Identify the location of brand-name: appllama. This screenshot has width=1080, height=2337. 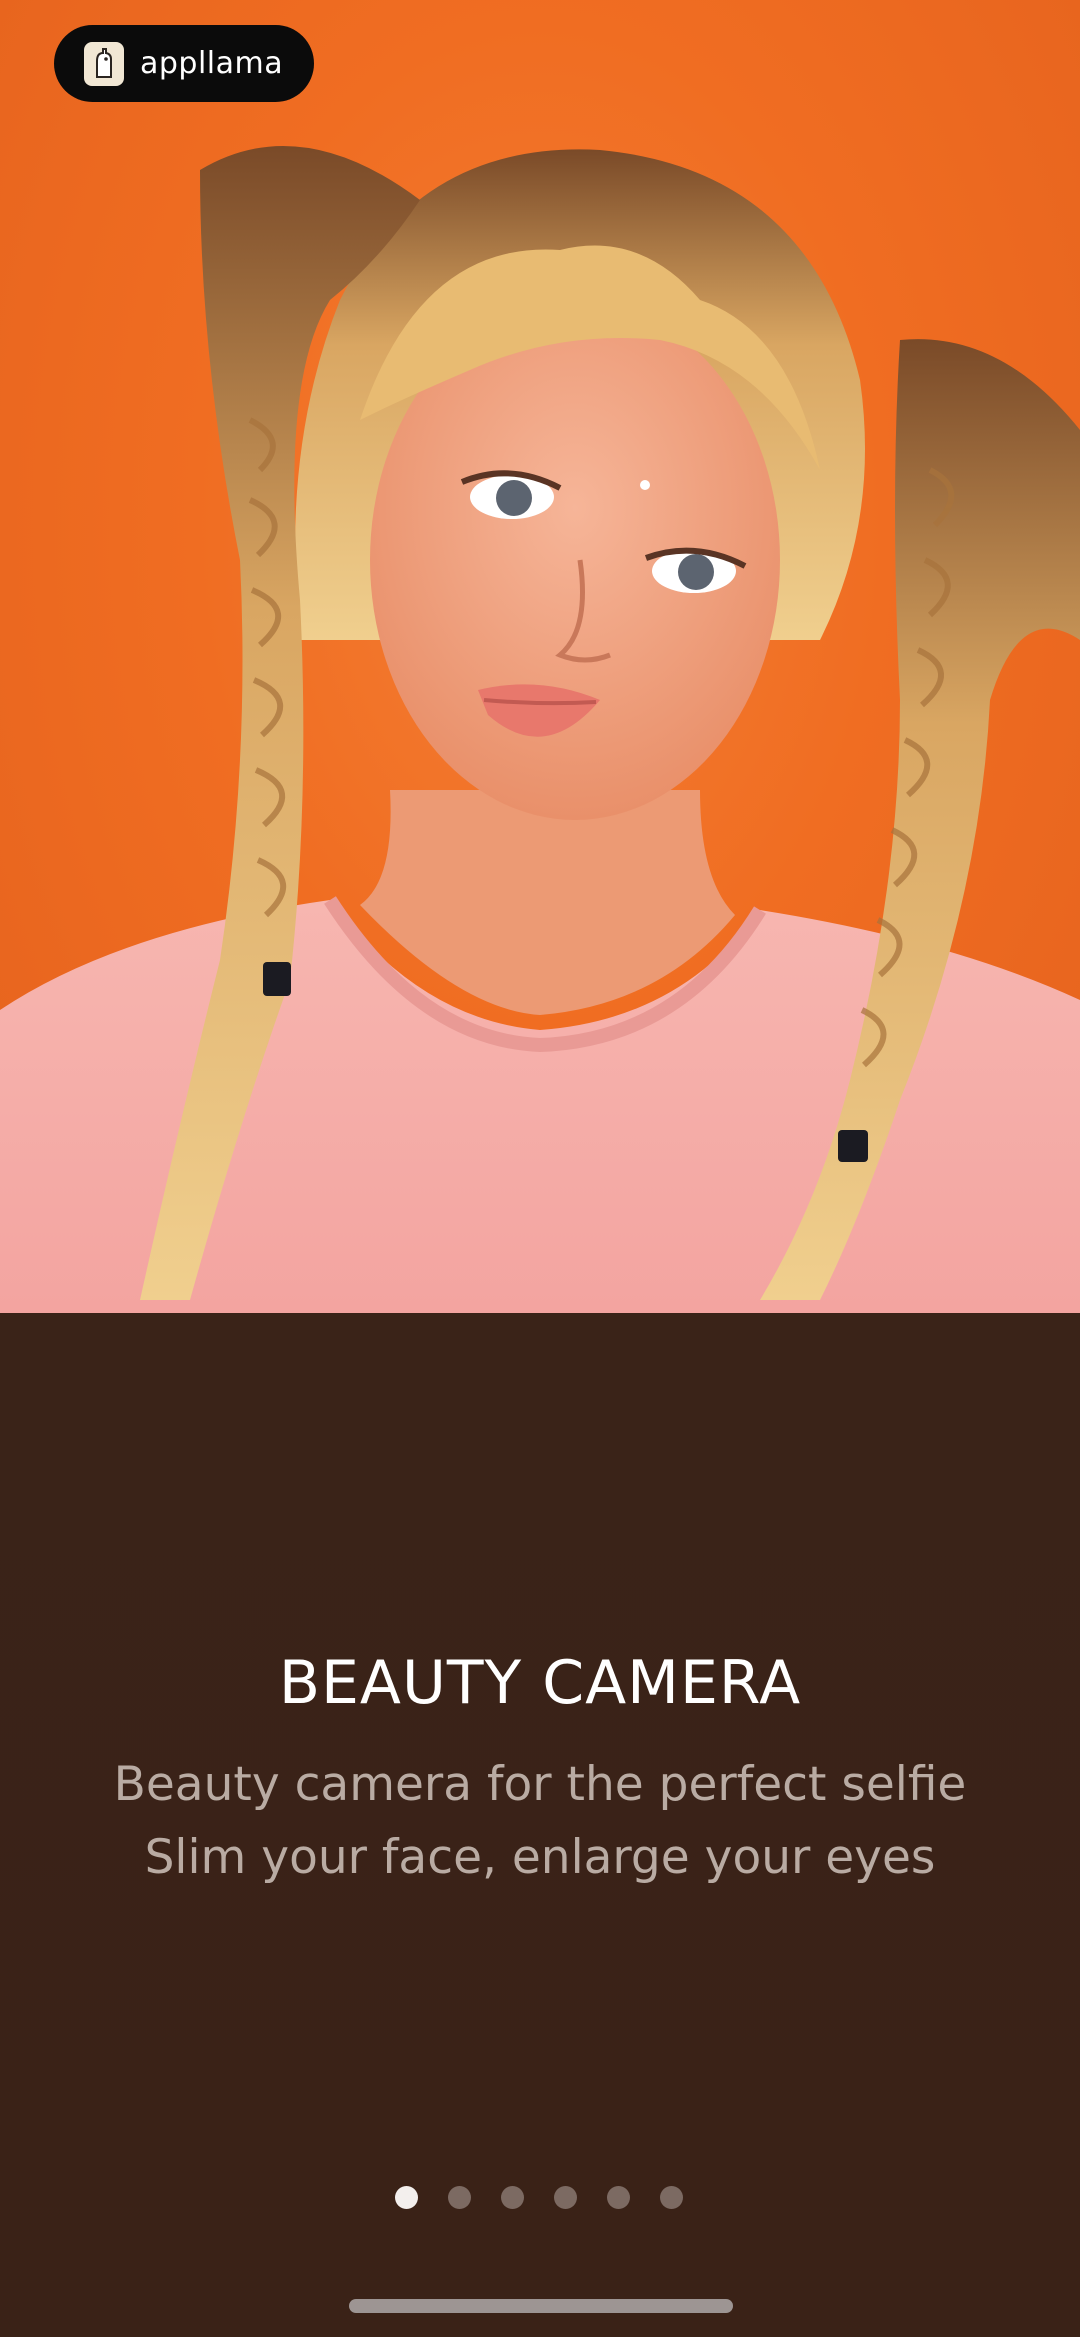
(212, 63).